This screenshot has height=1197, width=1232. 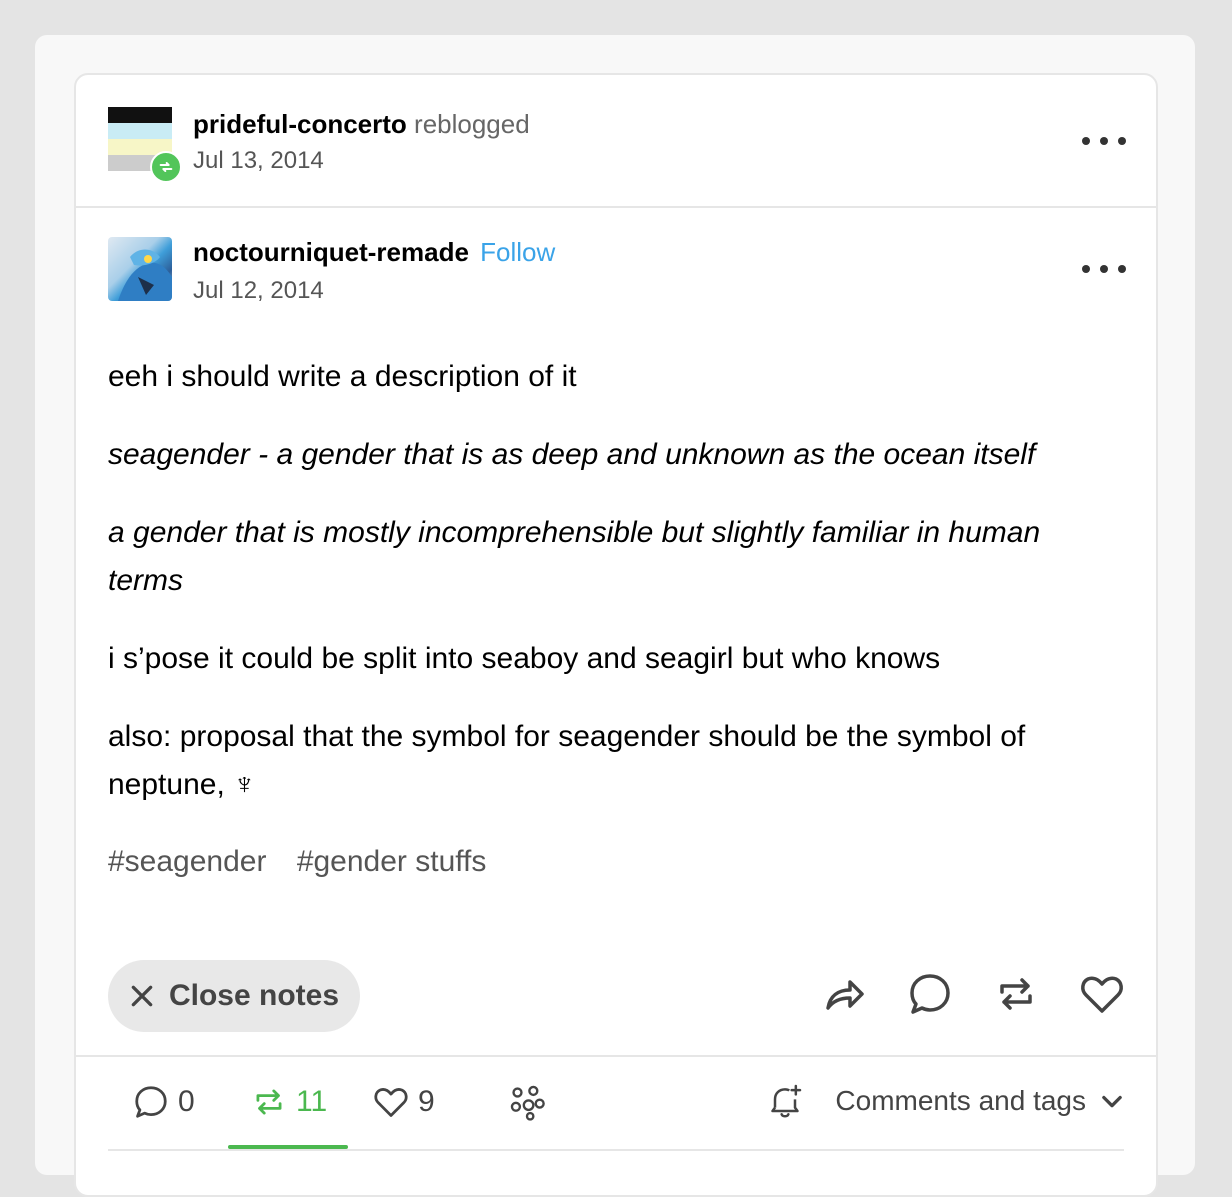 I want to click on original-author-avatar, so click(x=140, y=269).